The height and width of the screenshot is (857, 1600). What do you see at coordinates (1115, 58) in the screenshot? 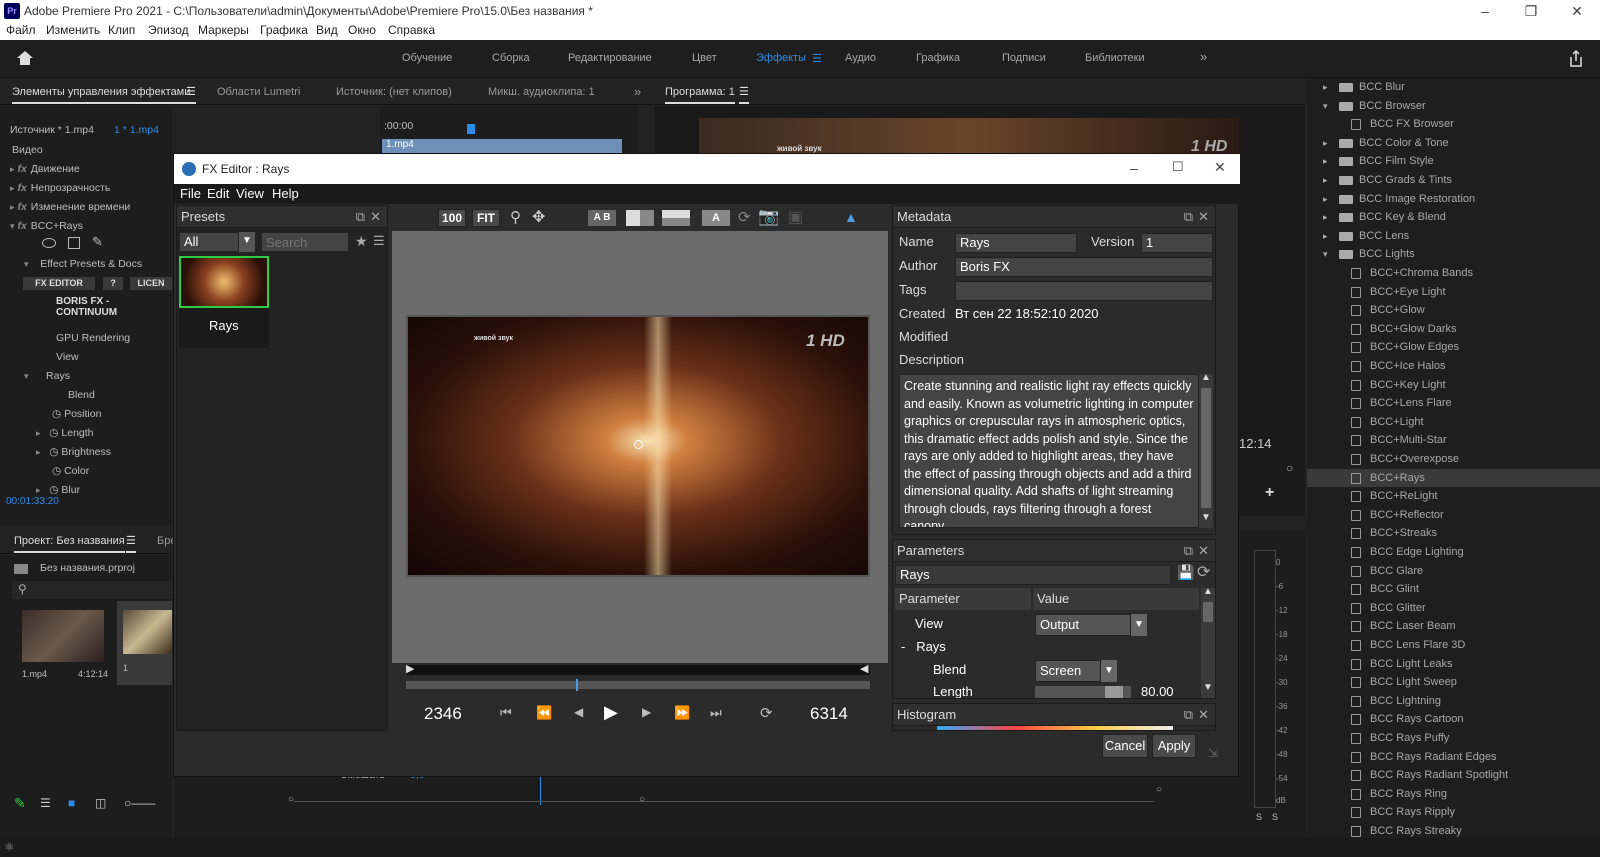
I see `workspace-libraries: Библиотеки` at bounding box center [1115, 58].